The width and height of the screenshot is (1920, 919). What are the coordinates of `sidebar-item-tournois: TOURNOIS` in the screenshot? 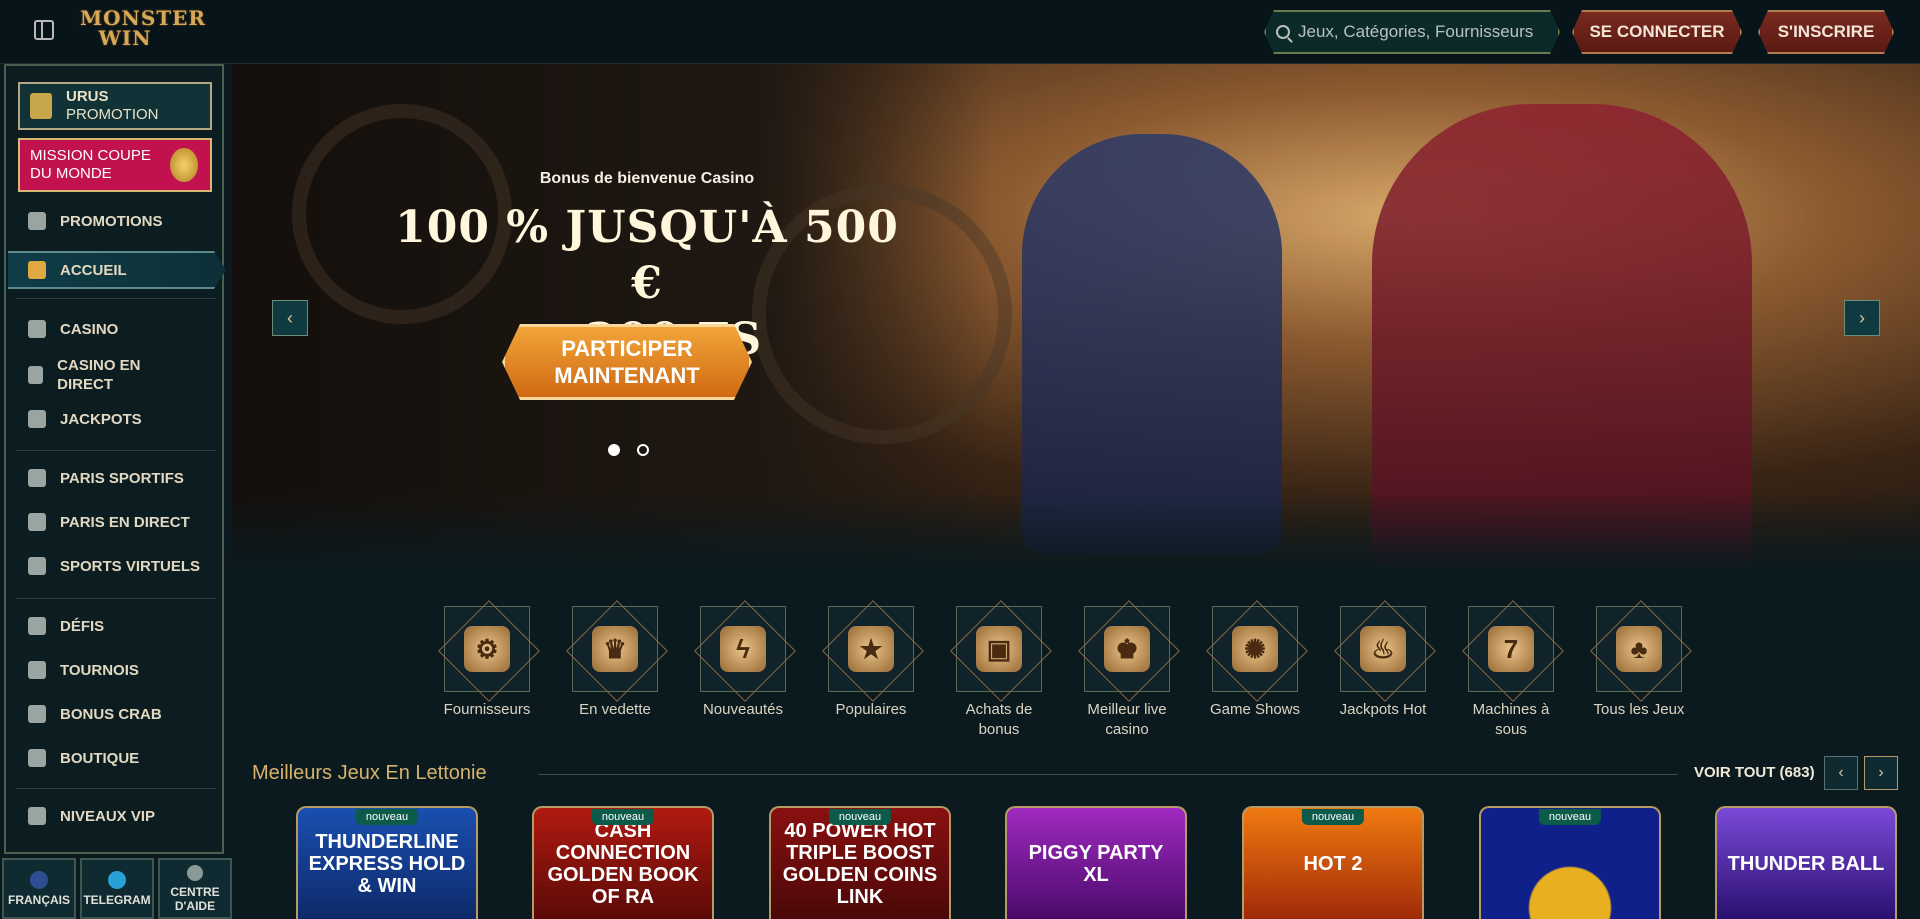 It's located at (83, 670).